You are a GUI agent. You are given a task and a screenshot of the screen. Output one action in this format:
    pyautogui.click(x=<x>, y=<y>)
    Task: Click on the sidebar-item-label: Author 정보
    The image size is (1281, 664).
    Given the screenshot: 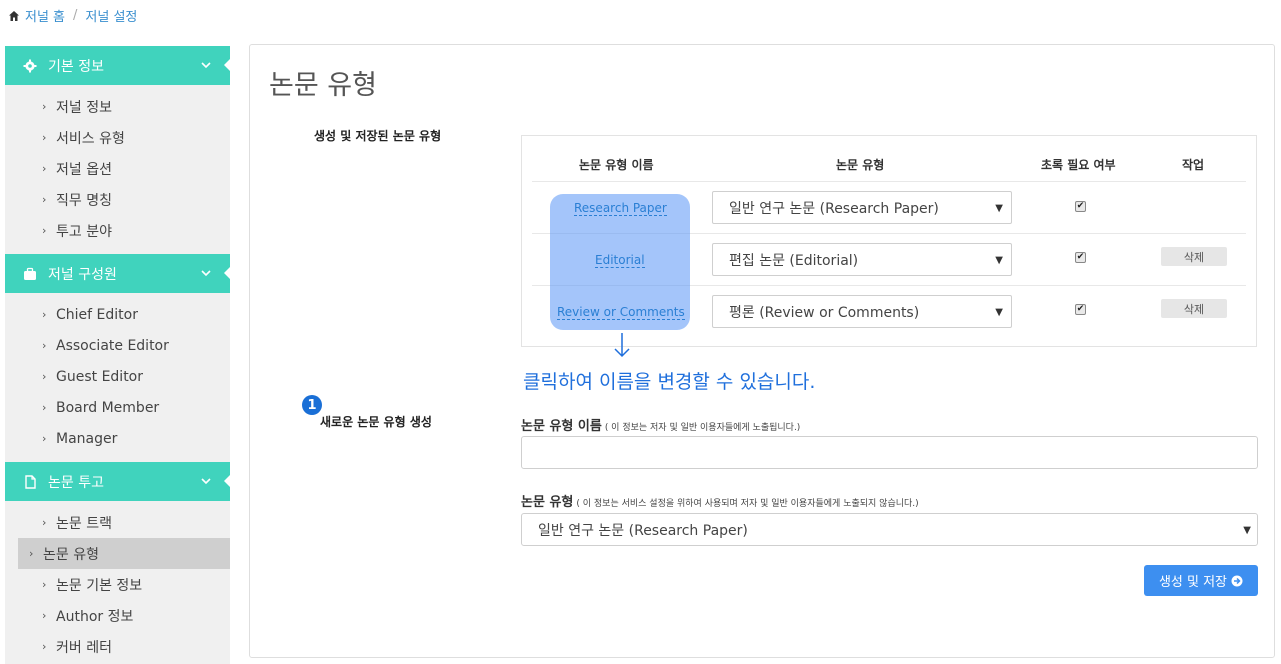 What is the action you would take?
    pyautogui.click(x=95, y=616)
    